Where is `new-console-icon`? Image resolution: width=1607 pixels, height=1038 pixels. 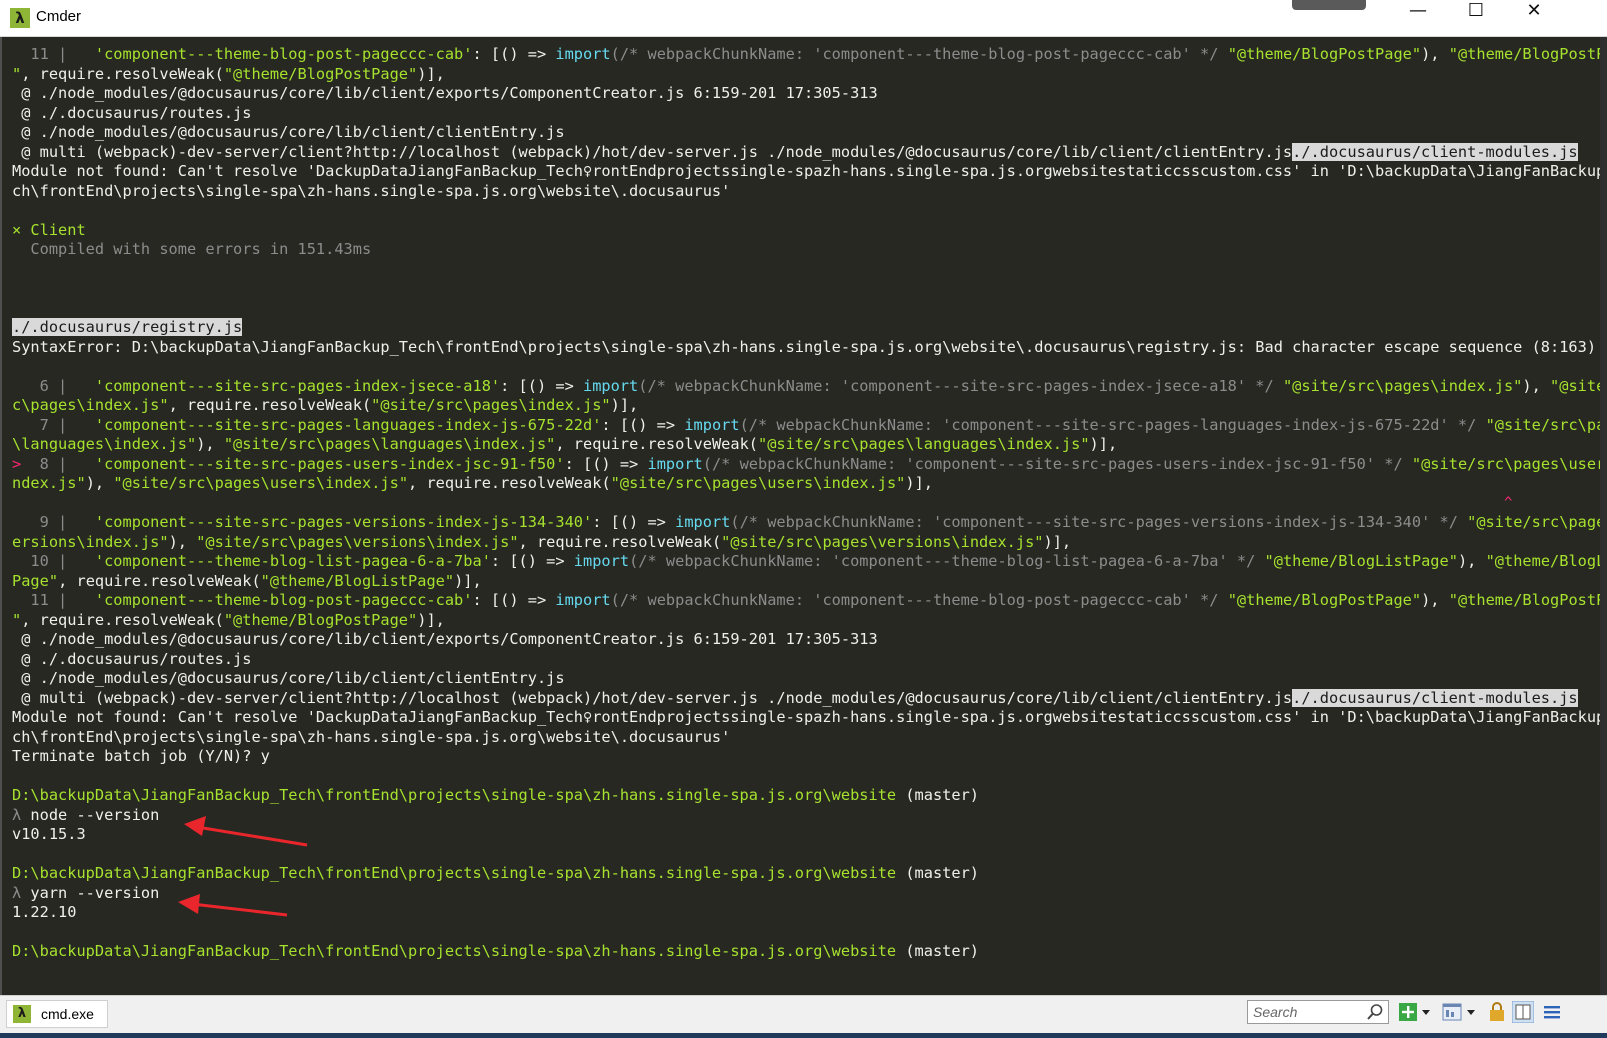
new-console-icon is located at coordinates (1408, 1012).